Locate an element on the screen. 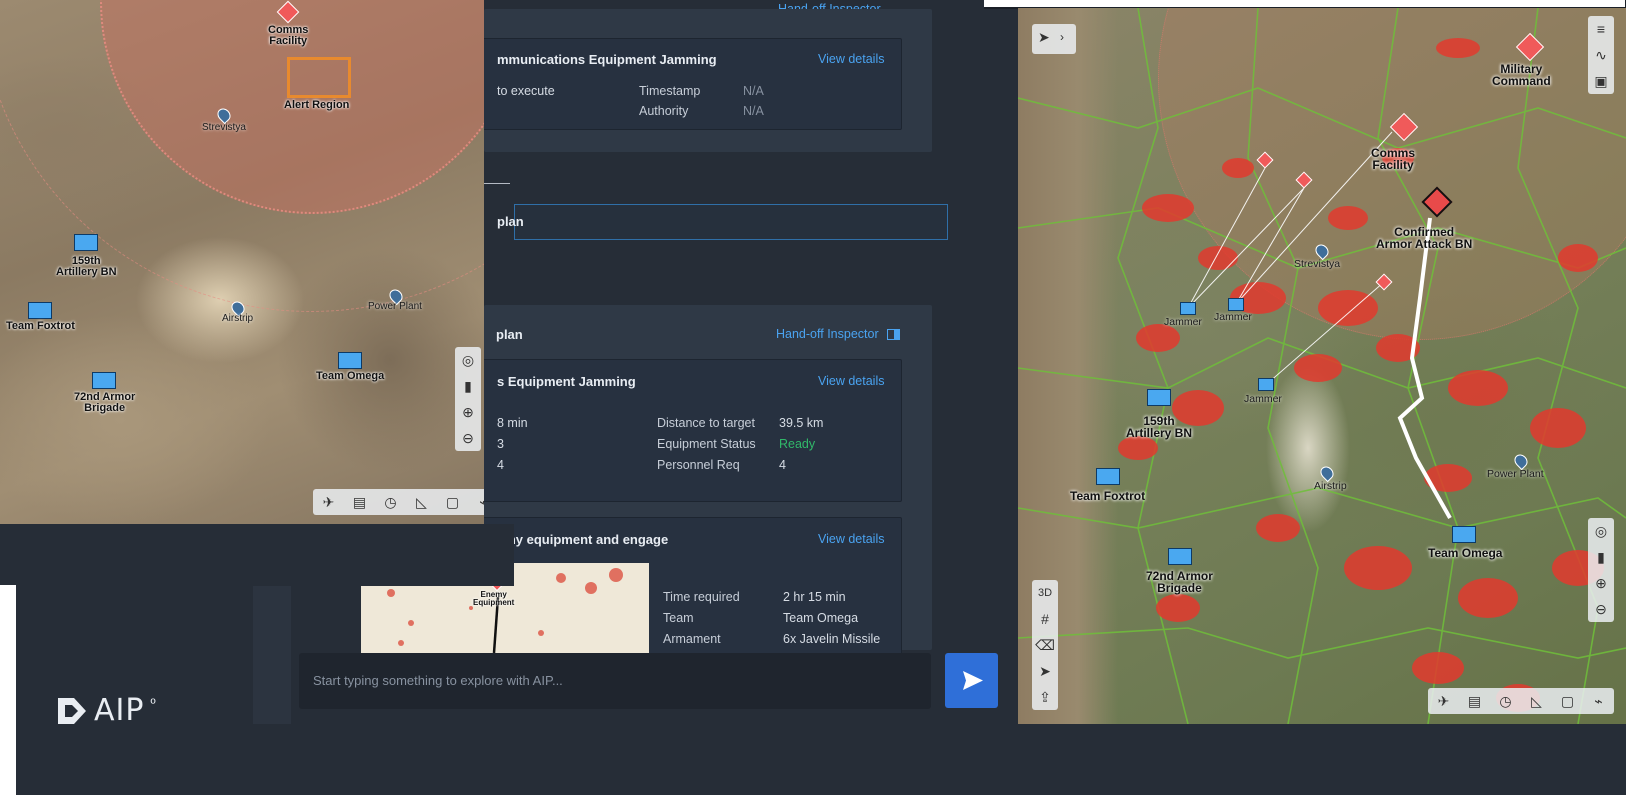  team-omega-marker is located at coordinates (350, 360).